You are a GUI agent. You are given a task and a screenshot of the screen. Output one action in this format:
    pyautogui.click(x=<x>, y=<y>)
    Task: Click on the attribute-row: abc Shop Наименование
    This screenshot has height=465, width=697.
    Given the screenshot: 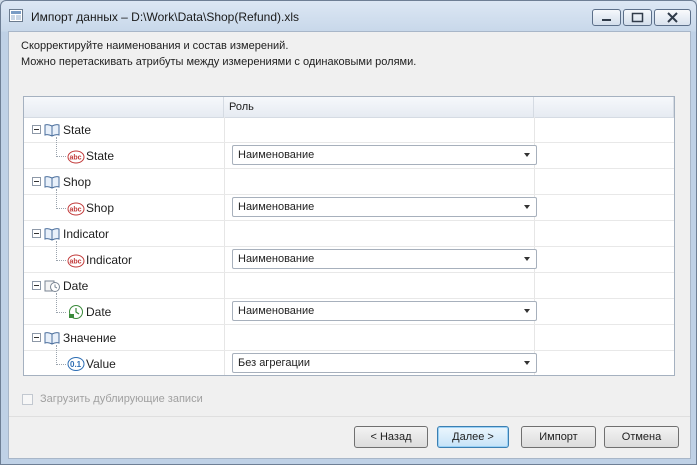 What is the action you would take?
    pyautogui.click(x=349, y=205)
    